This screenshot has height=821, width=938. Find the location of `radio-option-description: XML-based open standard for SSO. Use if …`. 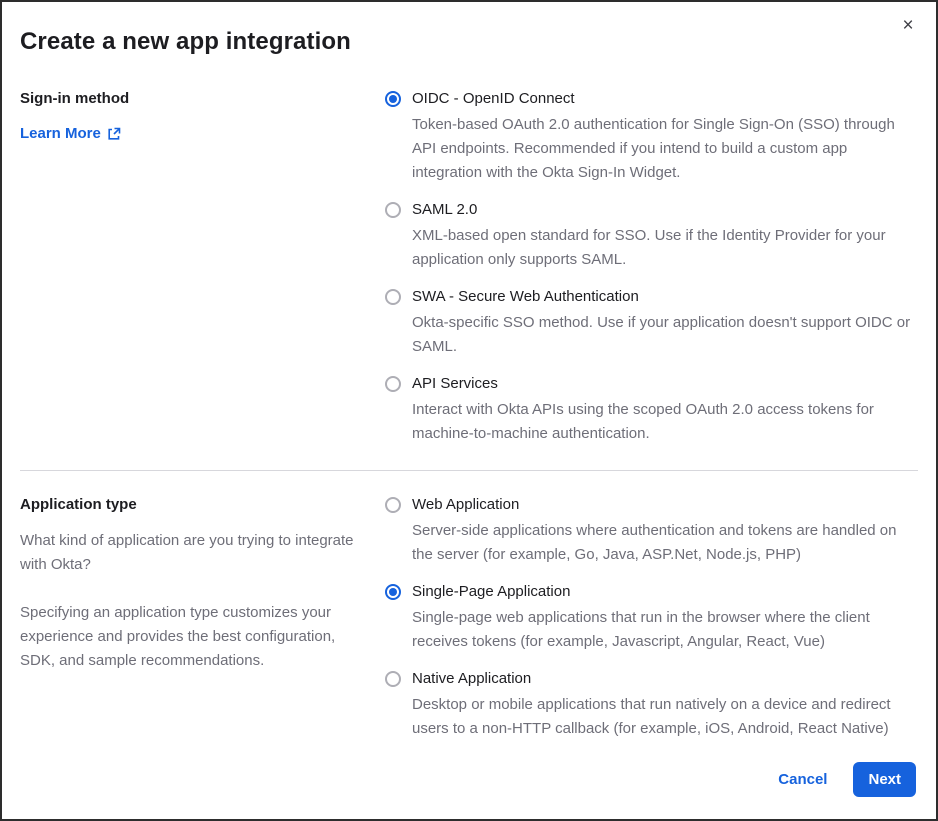

radio-option-description: XML-based open standard for SSO. Use if … is located at coordinates (649, 247).